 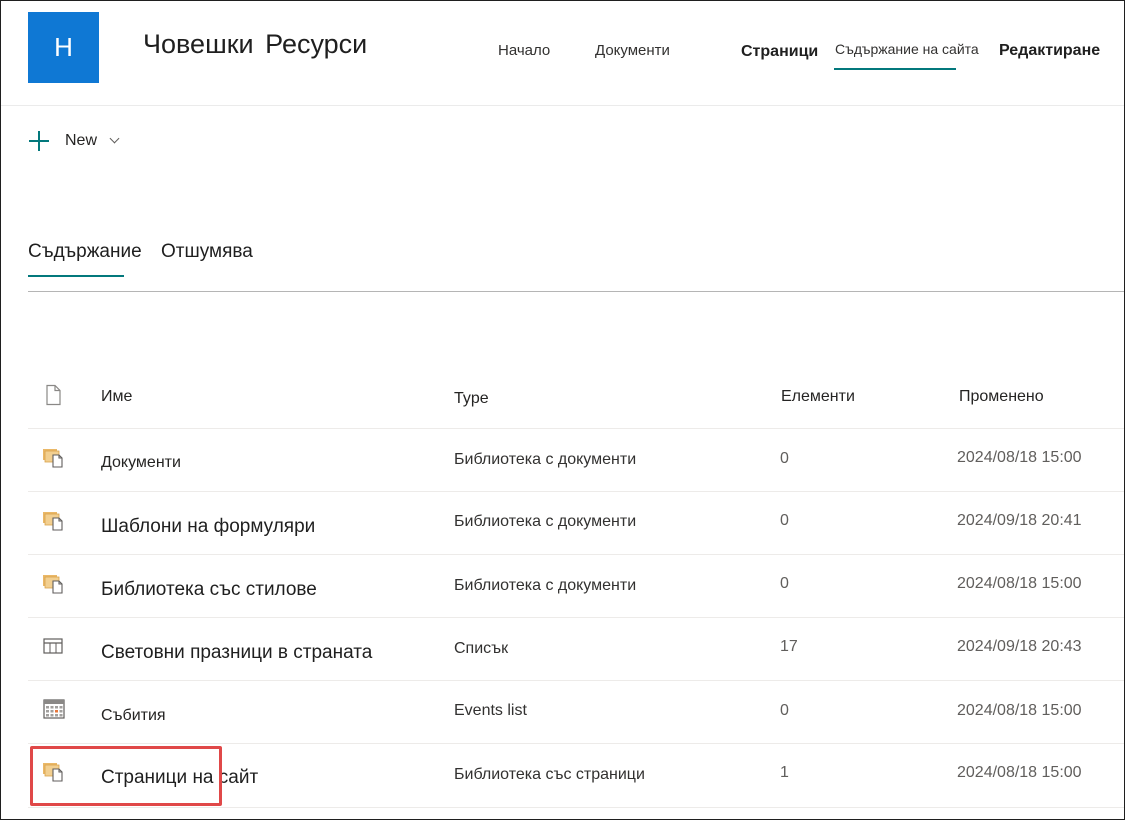 I want to click on nav-active-indicator, so click(x=895, y=69).